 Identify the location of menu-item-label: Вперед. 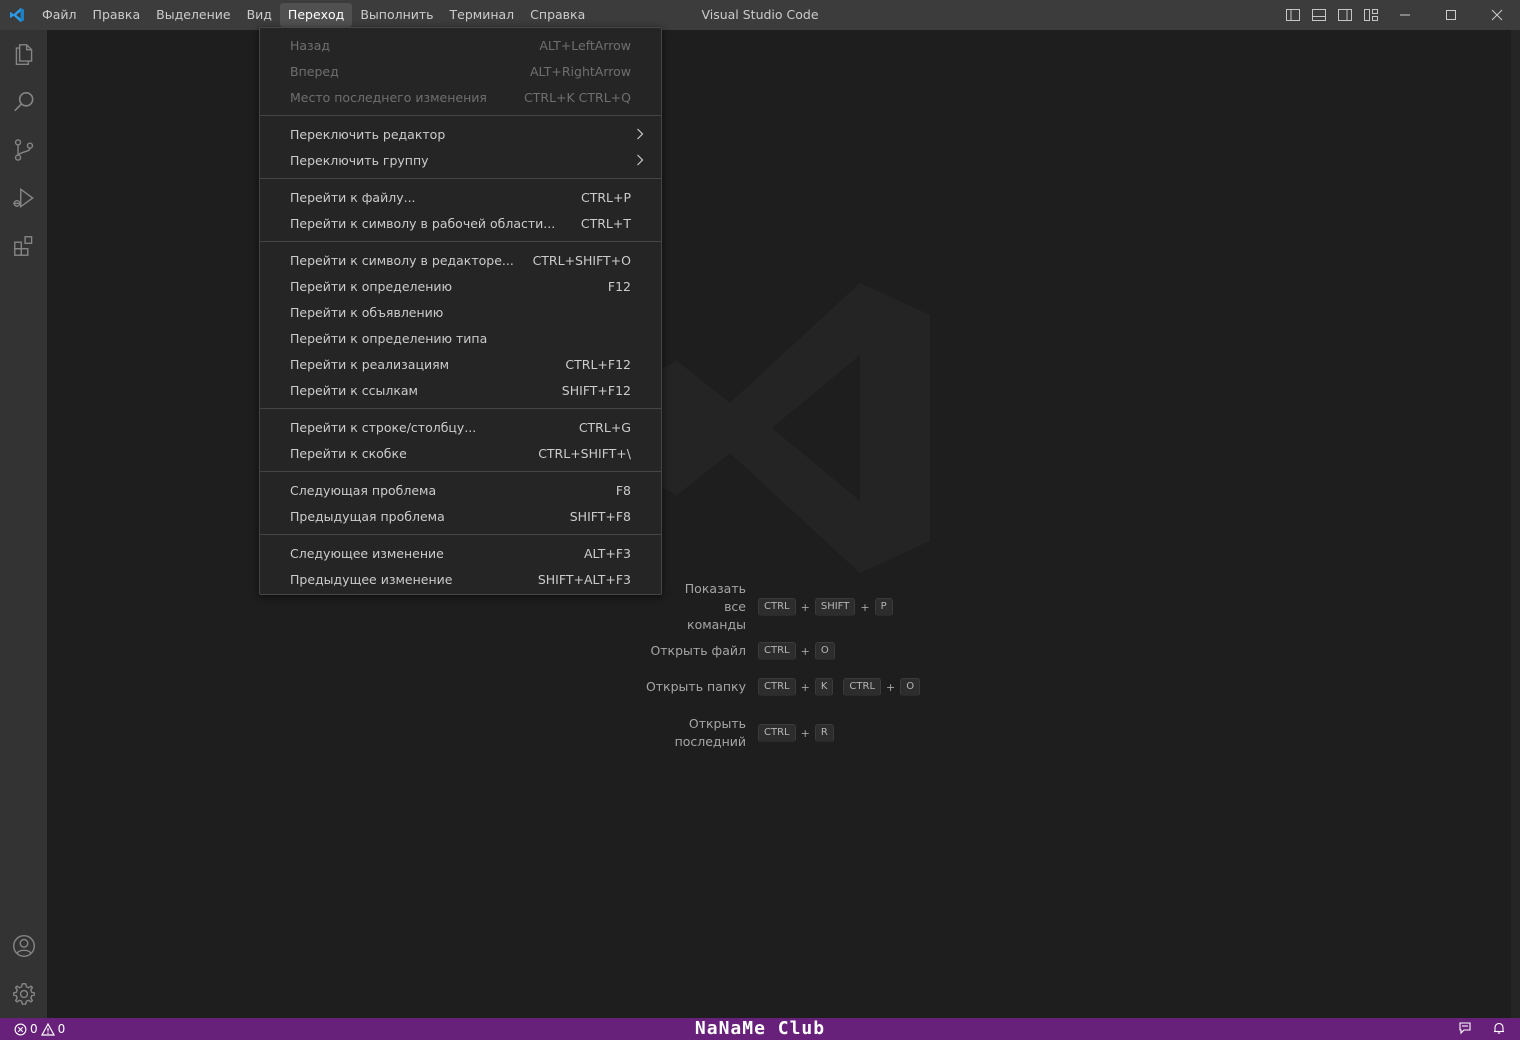
(314, 71).